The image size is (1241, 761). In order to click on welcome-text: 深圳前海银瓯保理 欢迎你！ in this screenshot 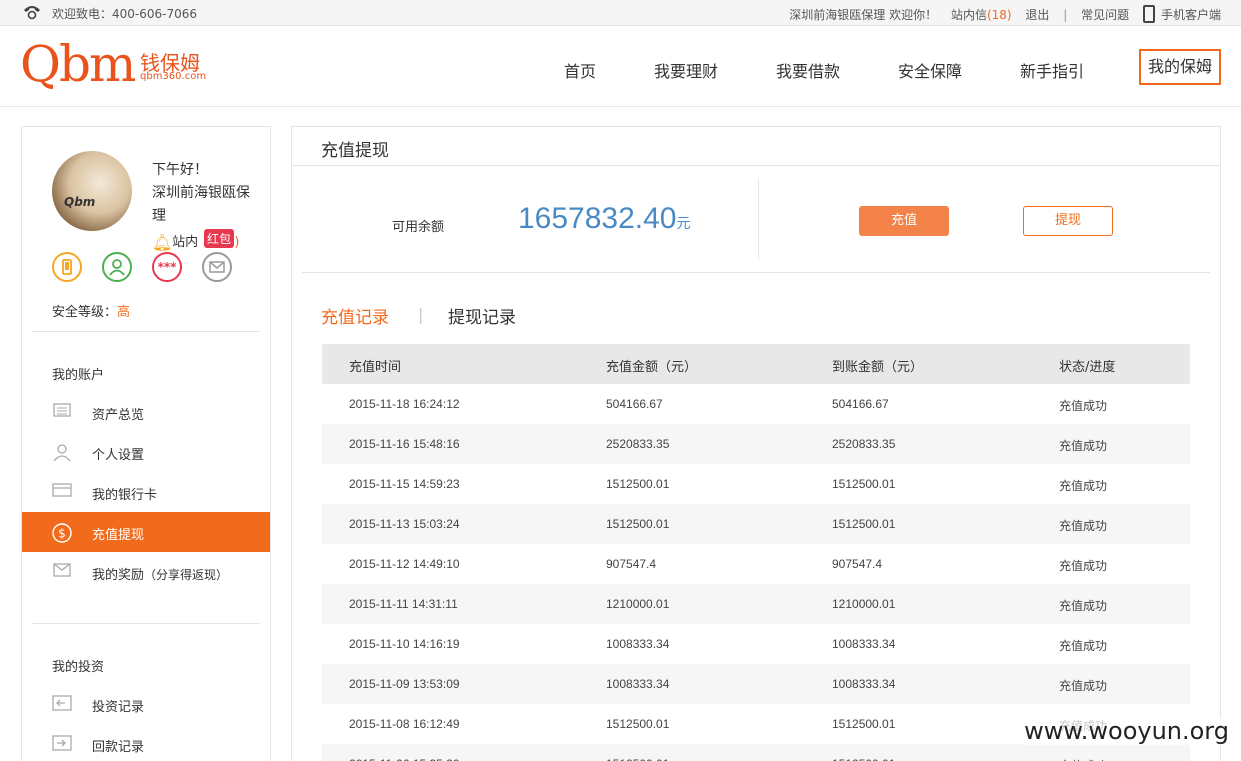, I will do `click(863, 15)`.